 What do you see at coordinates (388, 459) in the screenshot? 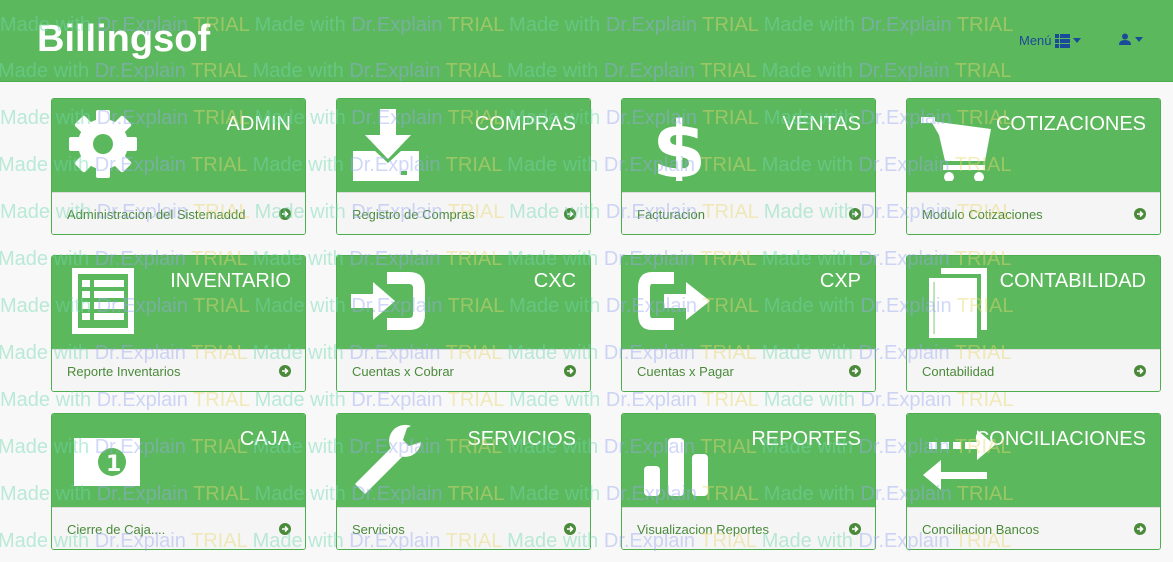
I see `wrench-icon` at bounding box center [388, 459].